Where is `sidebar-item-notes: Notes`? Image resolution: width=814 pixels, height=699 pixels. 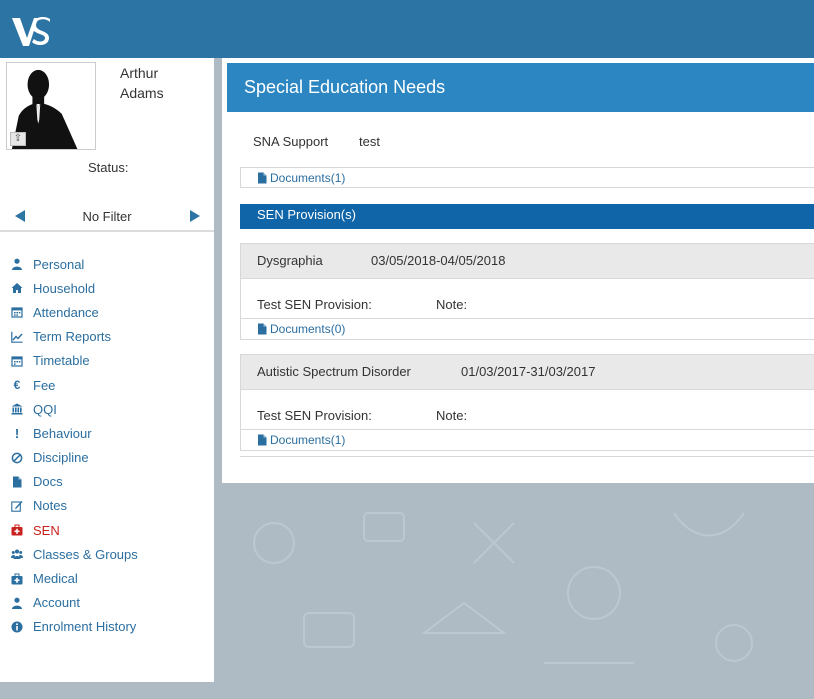 sidebar-item-notes: Notes is located at coordinates (107, 506).